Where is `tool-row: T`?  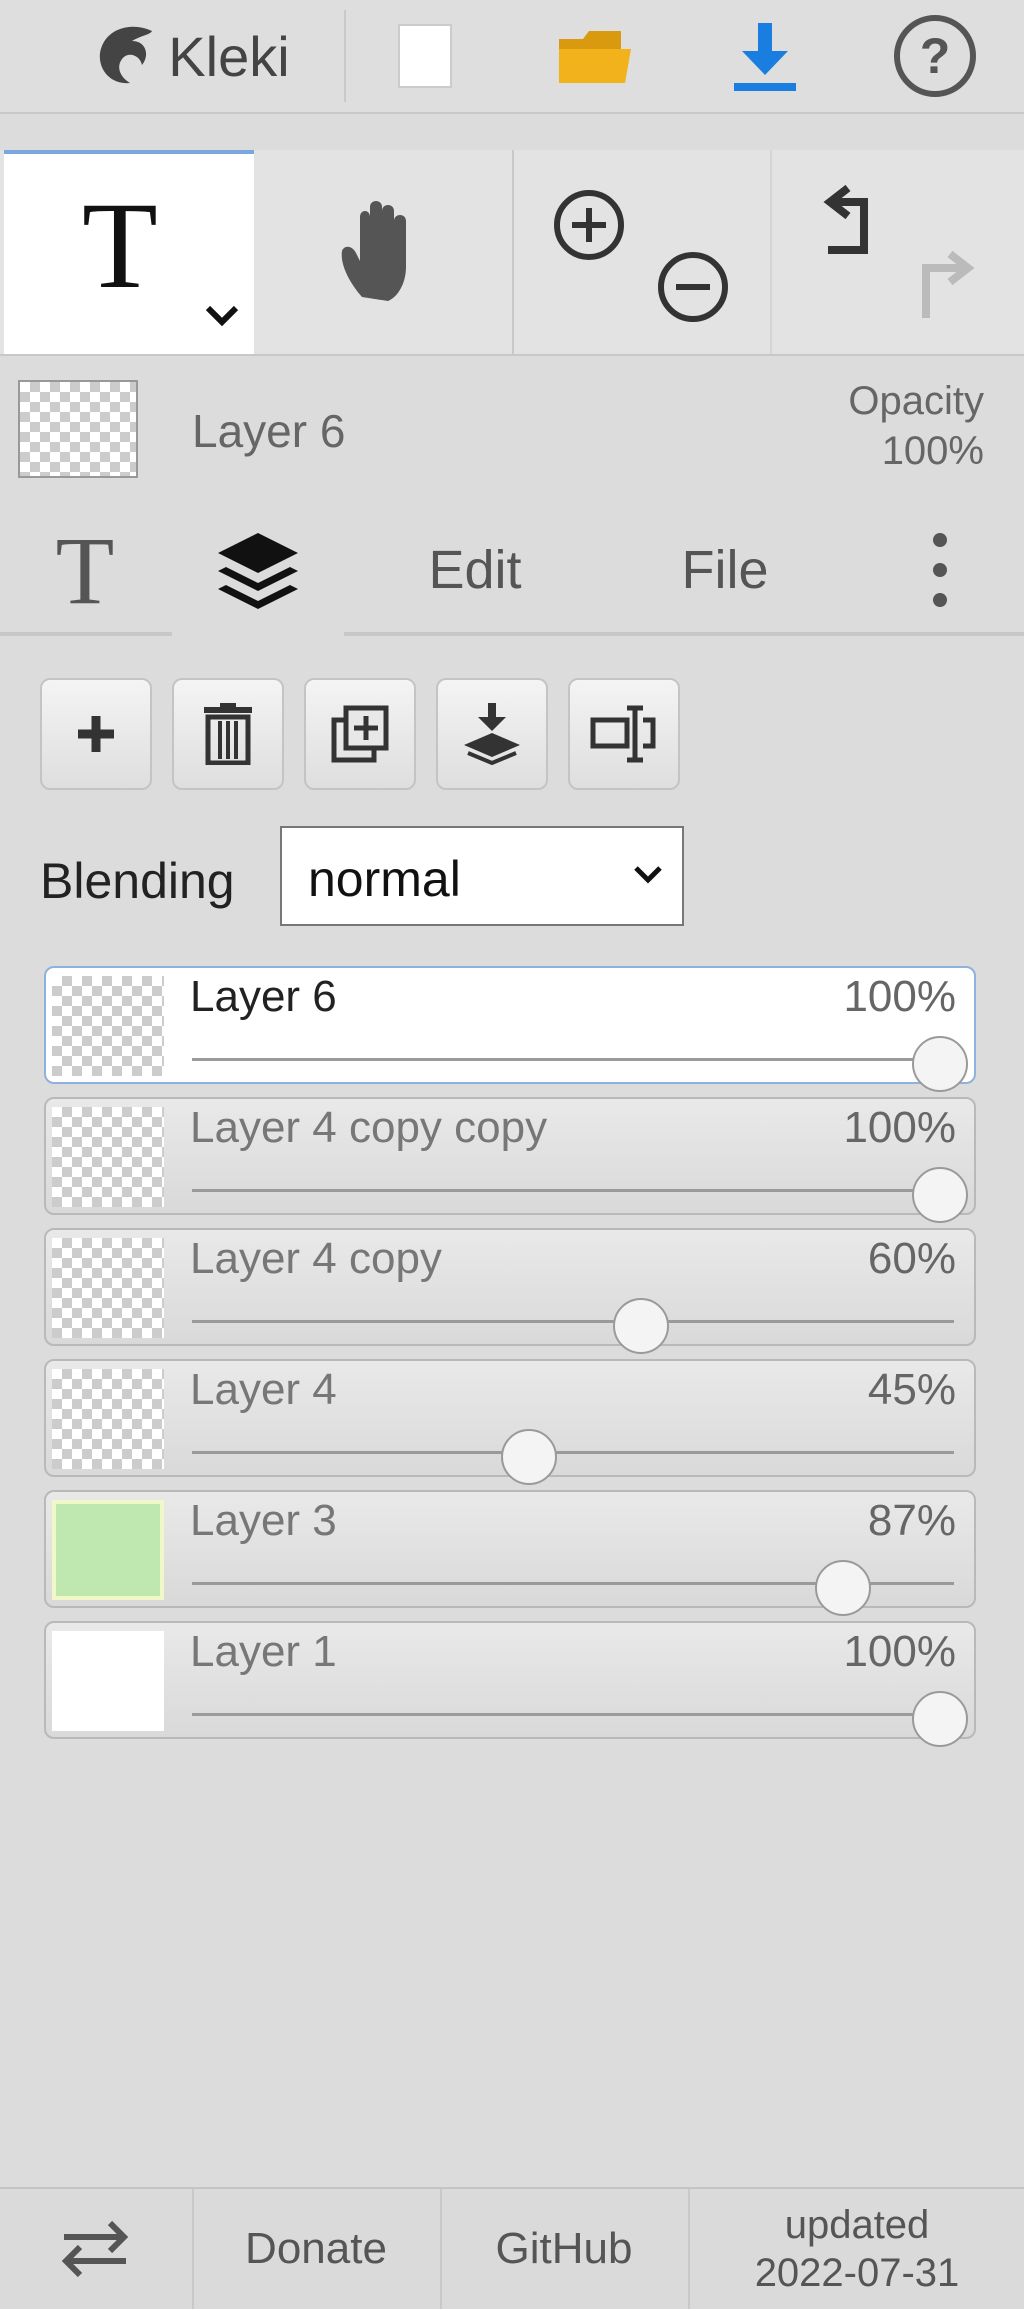
tool-row: T is located at coordinates (512, 253).